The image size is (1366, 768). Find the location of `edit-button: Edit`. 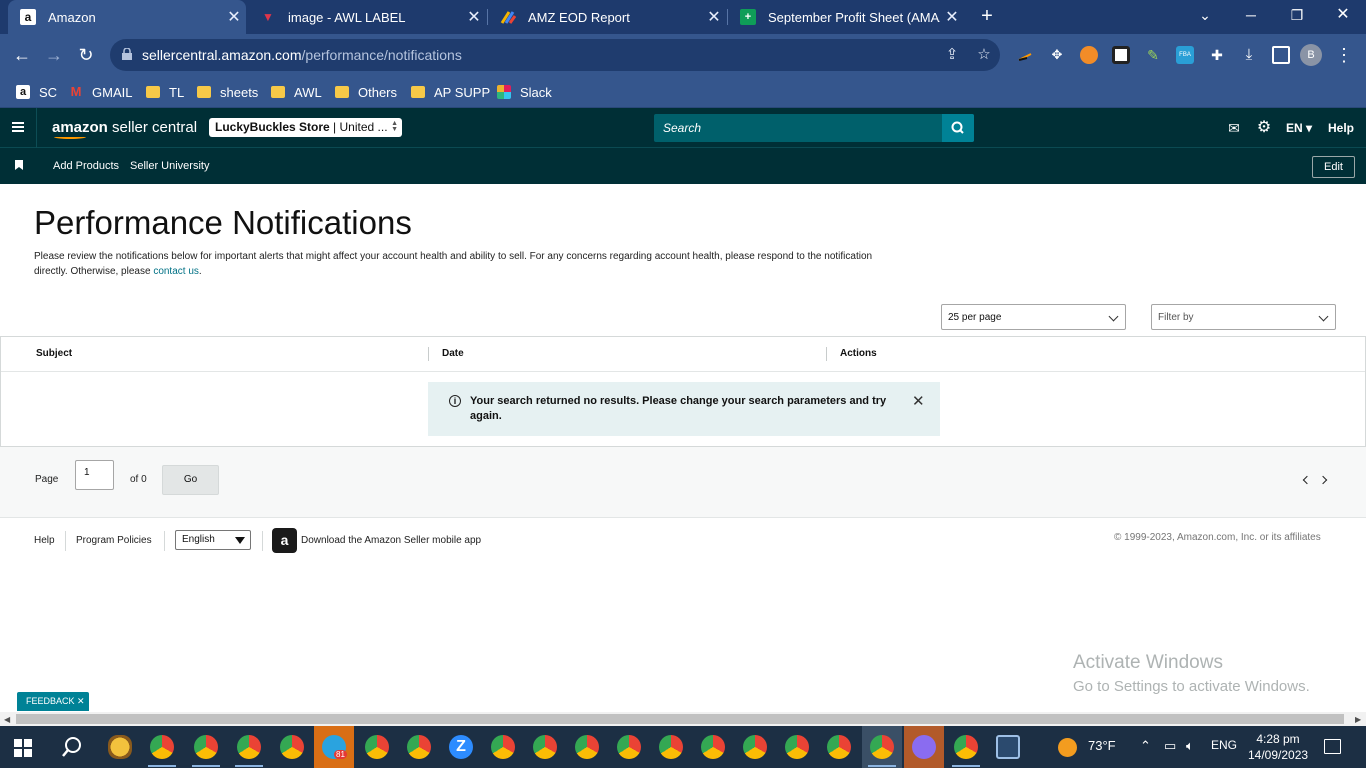

edit-button: Edit is located at coordinates (1333, 167).